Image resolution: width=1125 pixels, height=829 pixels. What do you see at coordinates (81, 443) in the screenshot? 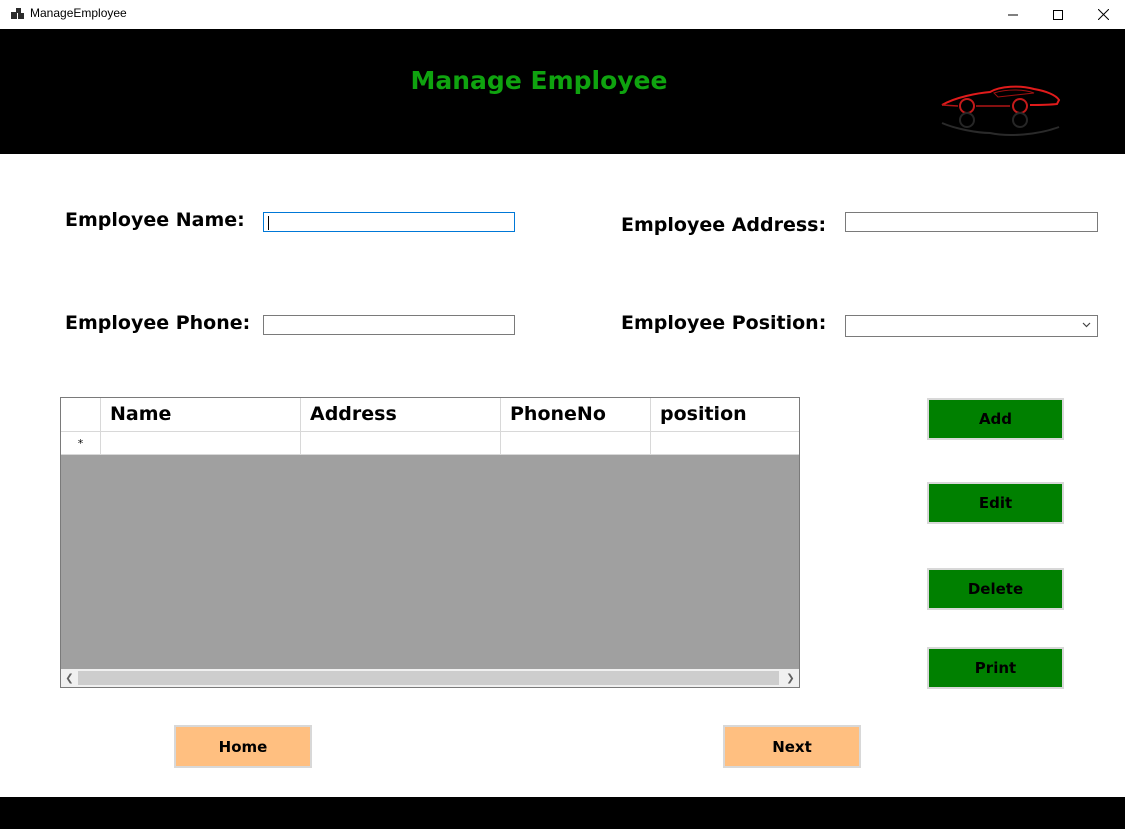
I see `new-row-marker: *` at bounding box center [81, 443].